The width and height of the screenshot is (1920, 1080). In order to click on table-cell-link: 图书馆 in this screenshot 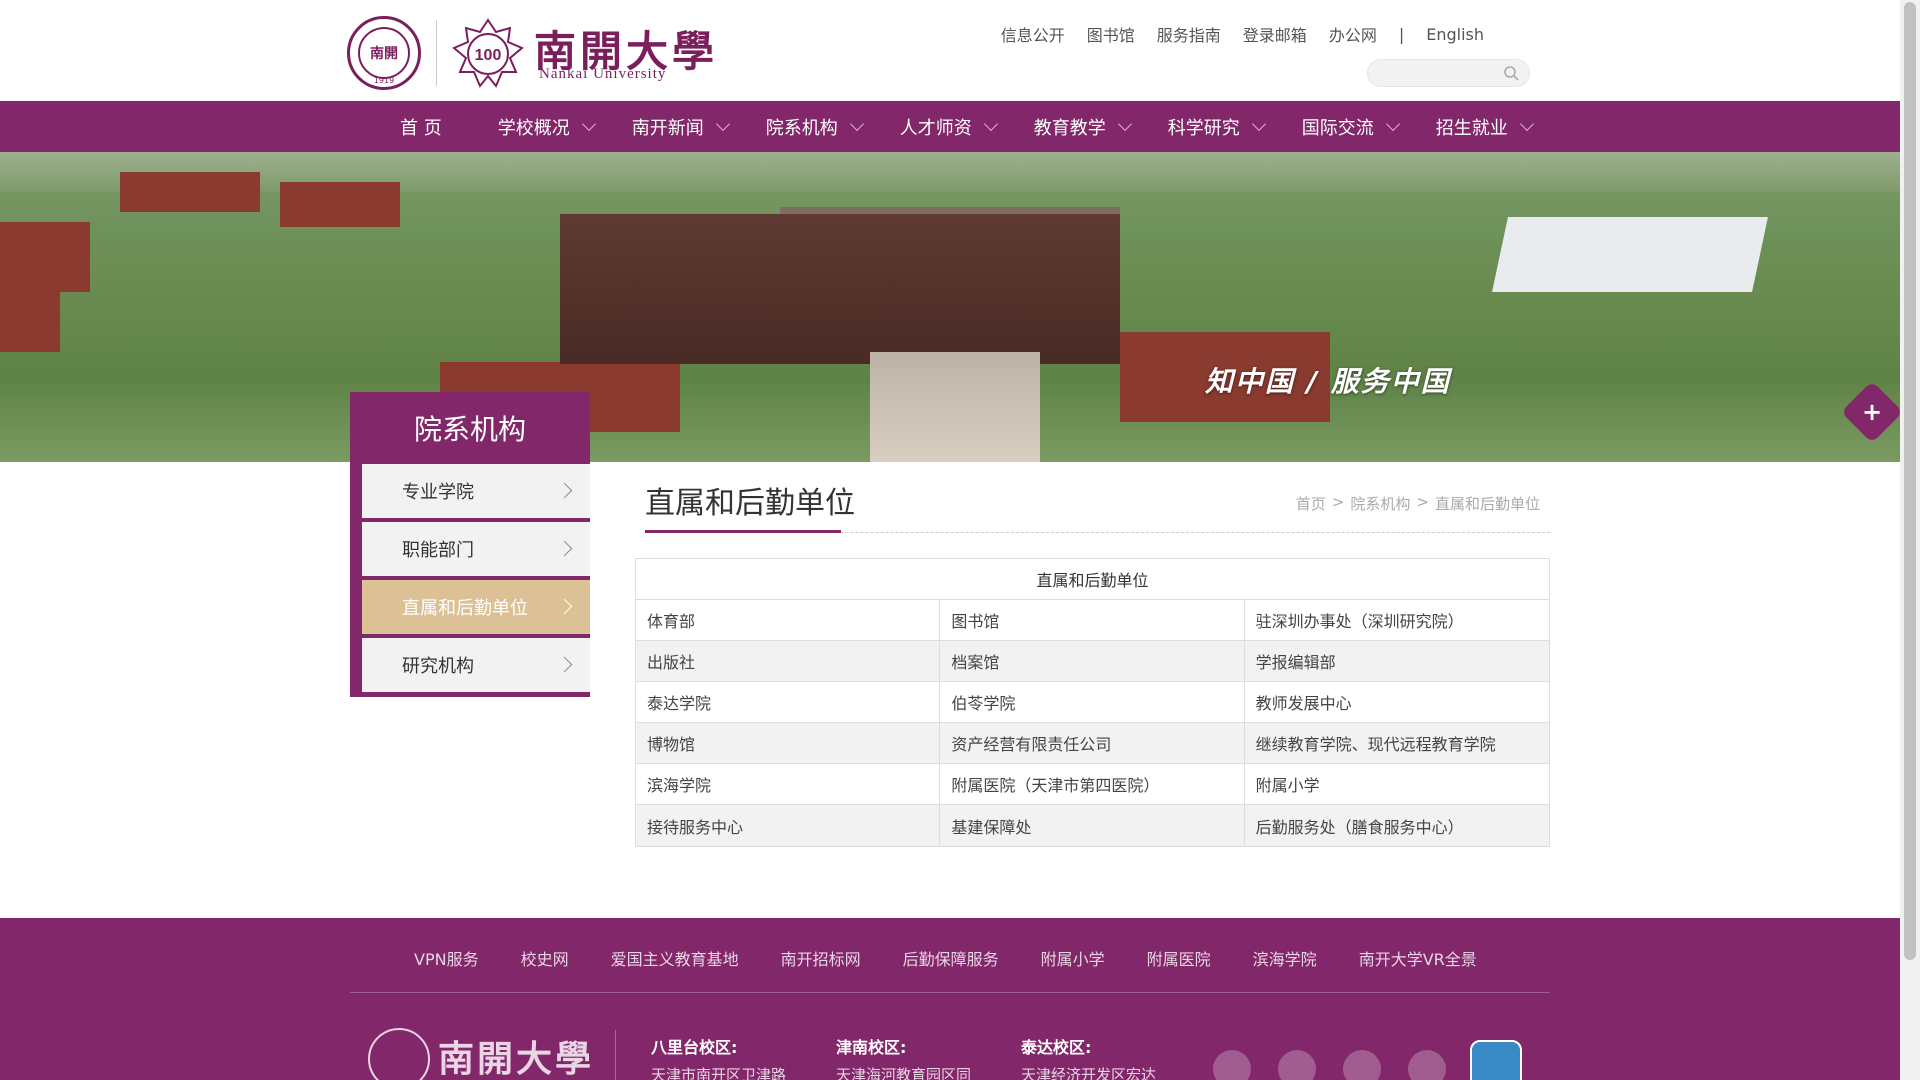, I will do `click(1092, 620)`.